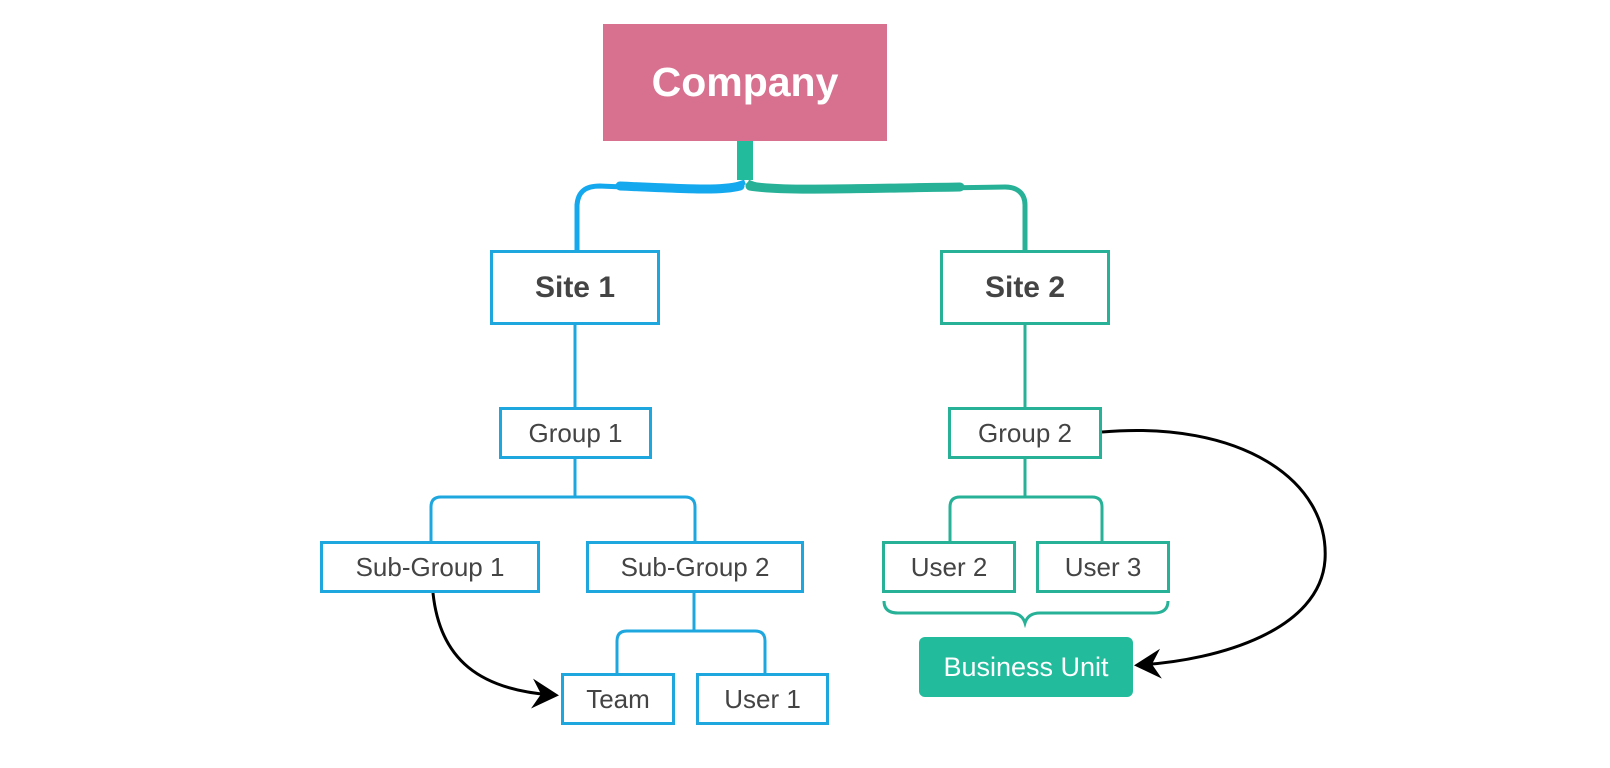  Describe the element at coordinates (495, 650) in the screenshot. I see `arrow-subgroup1-to-team` at that location.